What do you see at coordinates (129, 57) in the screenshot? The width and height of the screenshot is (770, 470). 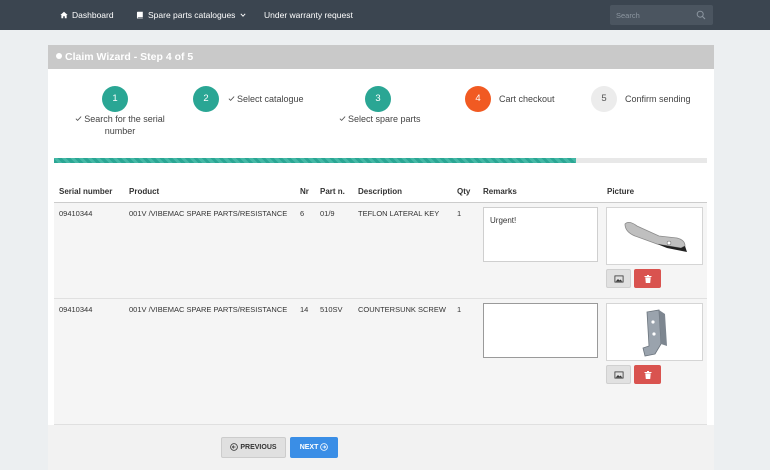 I see `panel-title-text: Claim Wizard - Step 4 of 5` at bounding box center [129, 57].